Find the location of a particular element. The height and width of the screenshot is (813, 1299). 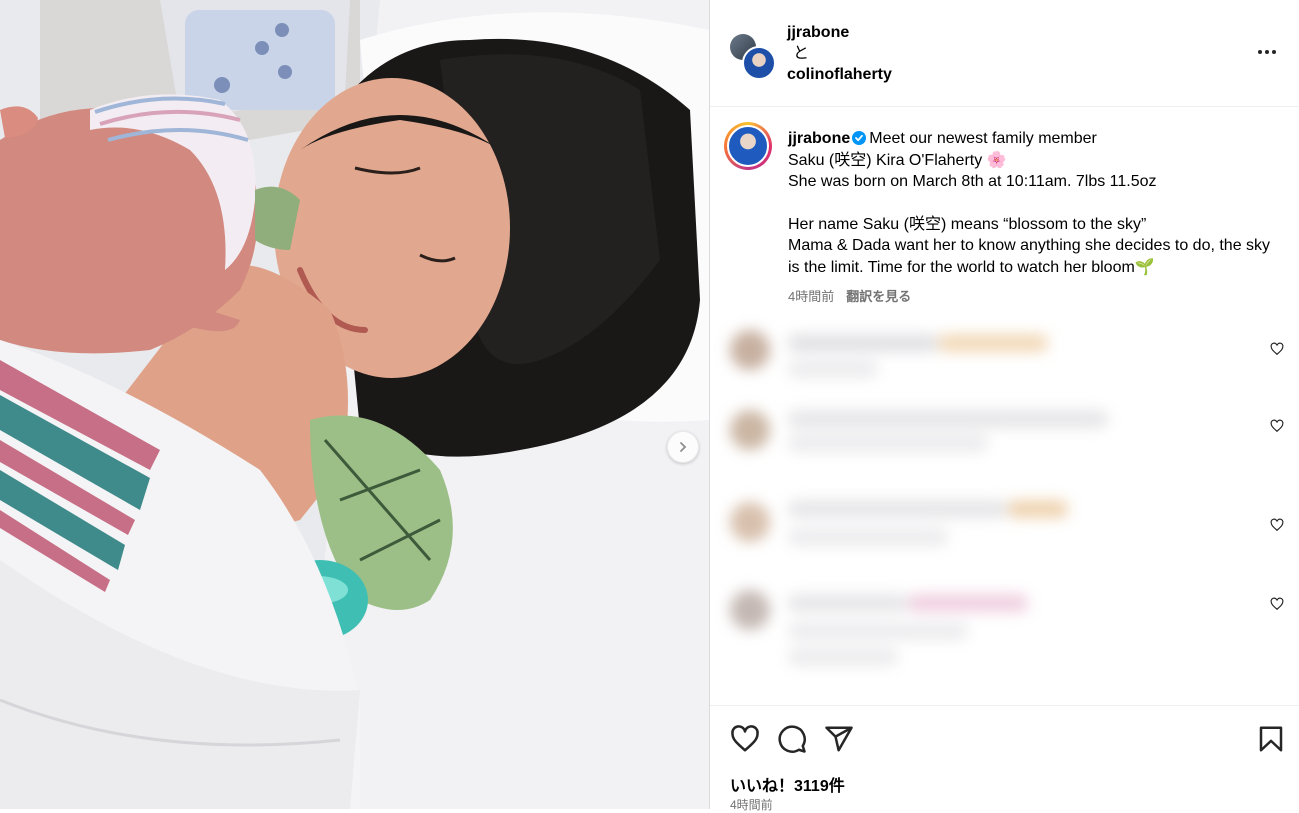

bookmark-icon is located at coordinates (1271, 739).